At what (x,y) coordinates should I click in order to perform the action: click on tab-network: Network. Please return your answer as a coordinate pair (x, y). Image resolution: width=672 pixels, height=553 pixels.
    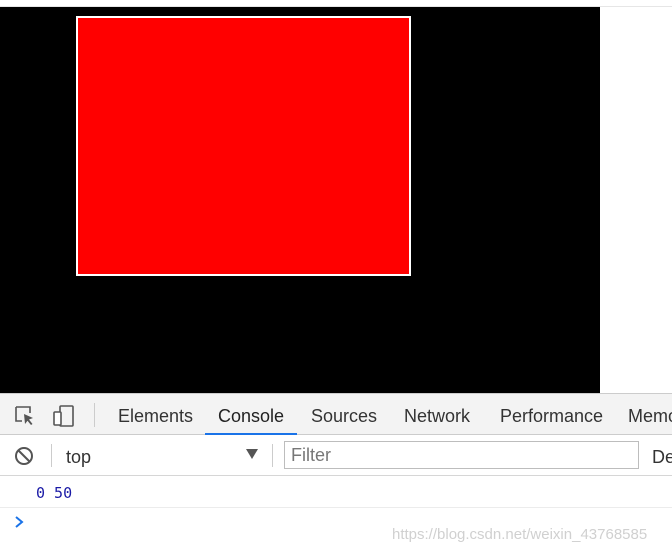
    Looking at the image, I should click on (437, 414).